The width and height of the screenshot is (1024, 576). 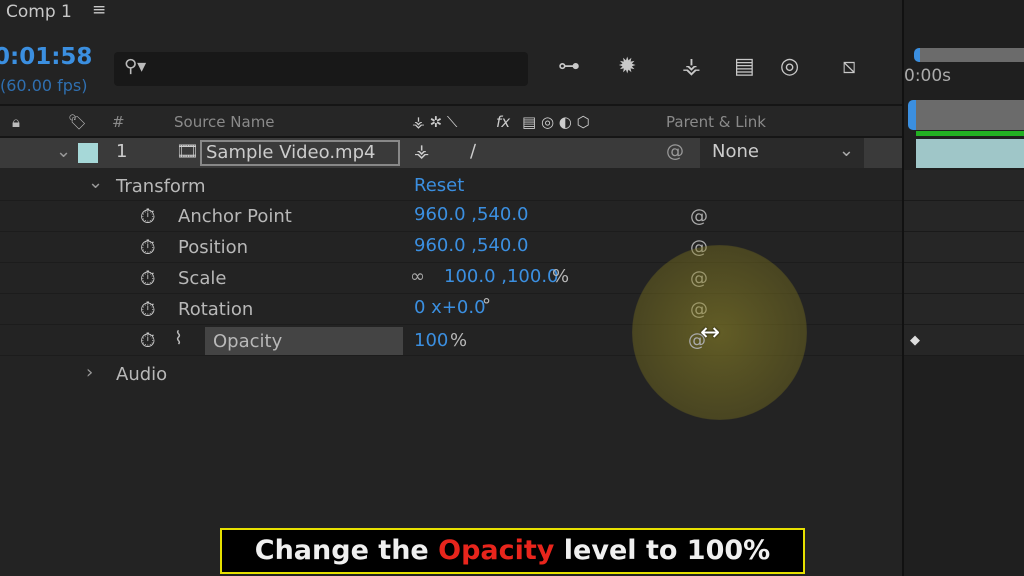 What do you see at coordinates (304, 341) in the screenshot?
I see `property-name: Opacity` at bounding box center [304, 341].